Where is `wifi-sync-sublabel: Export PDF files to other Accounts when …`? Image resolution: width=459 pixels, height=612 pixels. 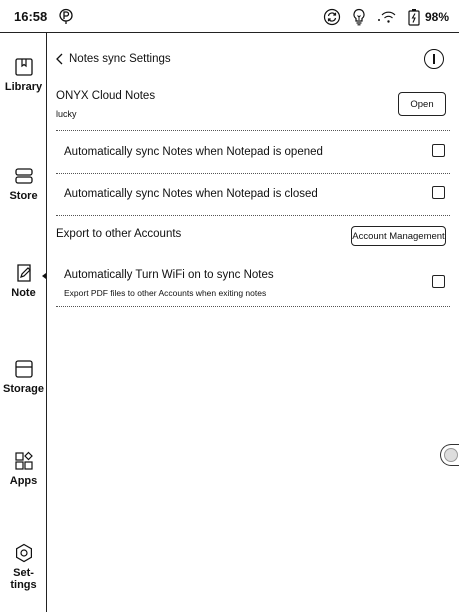
wifi-sync-sublabel: Export PDF files to other Accounts when … is located at coordinates (165, 293).